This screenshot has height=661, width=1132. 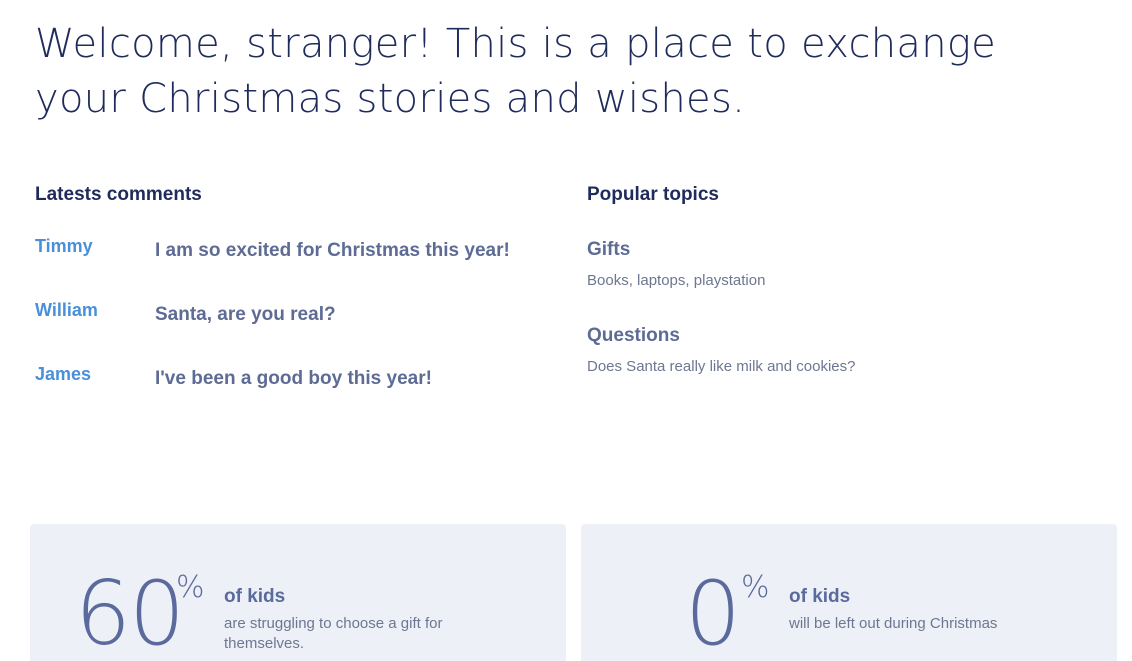 I want to click on topic-gifts: Gifts Books, laptops, playstation, so click(x=837, y=264).